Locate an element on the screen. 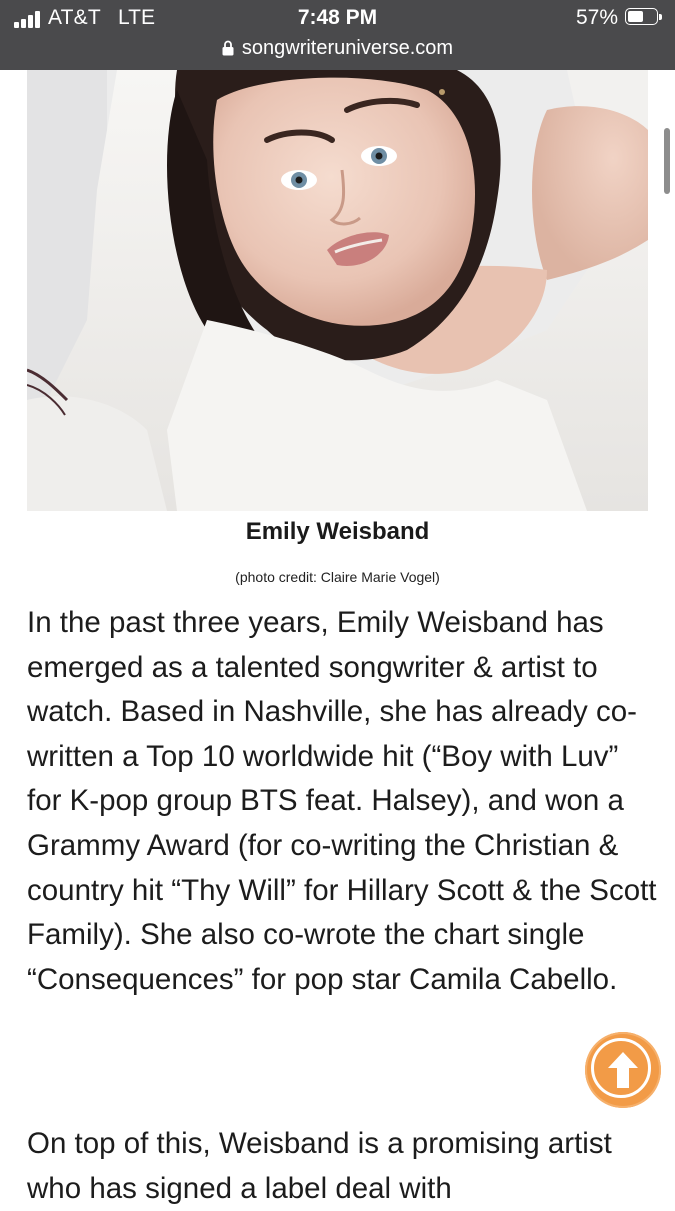 The width and height of the screenshot is (675, 1211). photo-caption-name: Emily Weisband is located at coordinates (337, 531).